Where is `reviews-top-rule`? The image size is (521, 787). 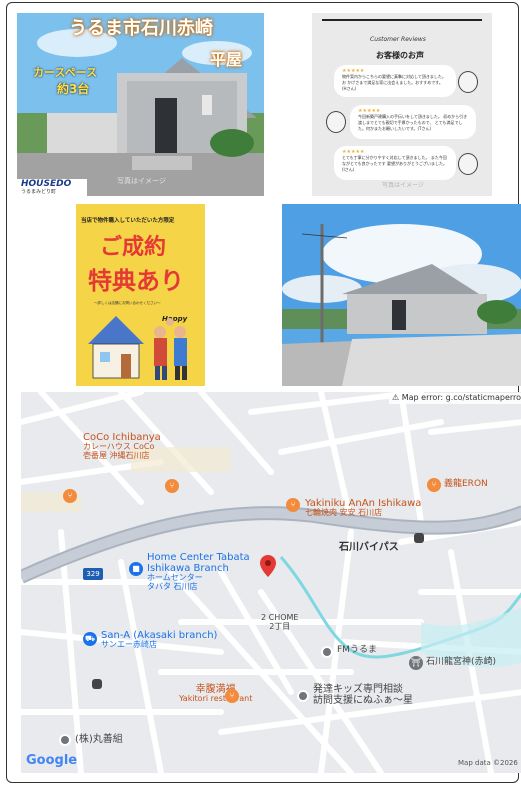 reviews-top-rule is located at coordinates (402, 20).